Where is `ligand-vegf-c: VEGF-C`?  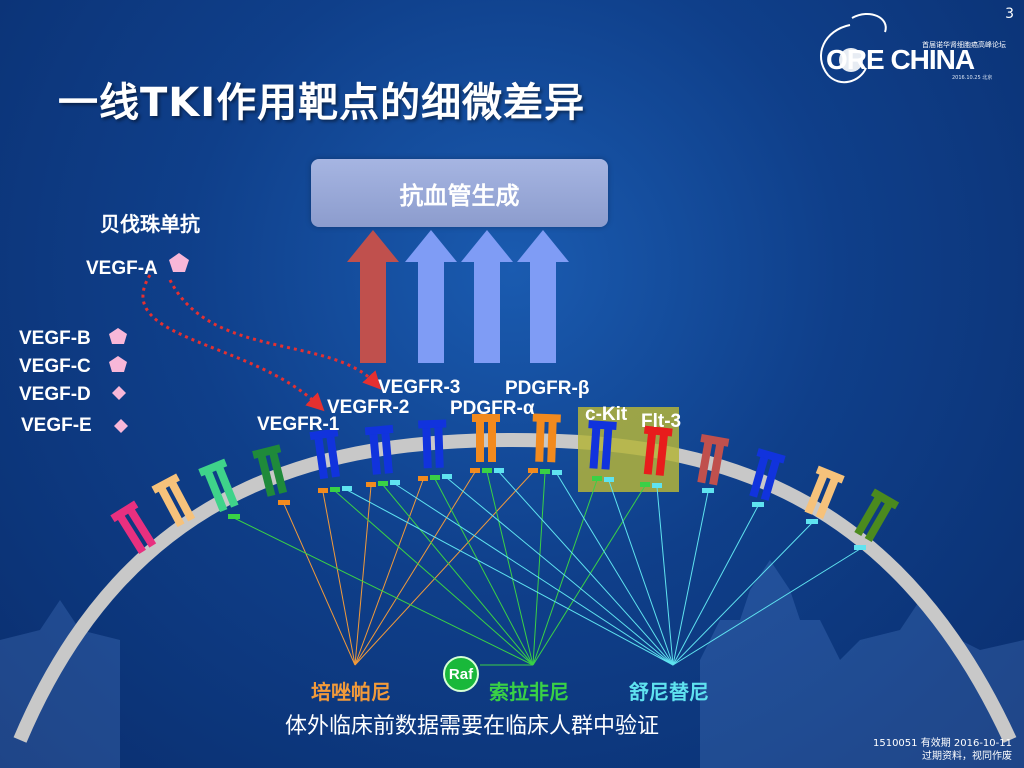 ligand-vegf-c: VEGF-C is located at coordinates (55, 366).